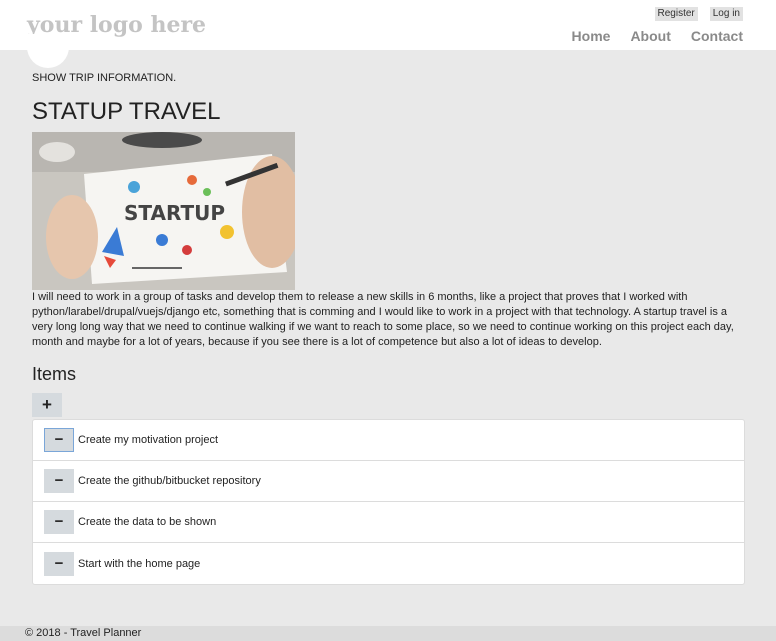 This screenshot has width=776, height=641. I want to click on item-label: Create my motivation project, so click(148, 440).